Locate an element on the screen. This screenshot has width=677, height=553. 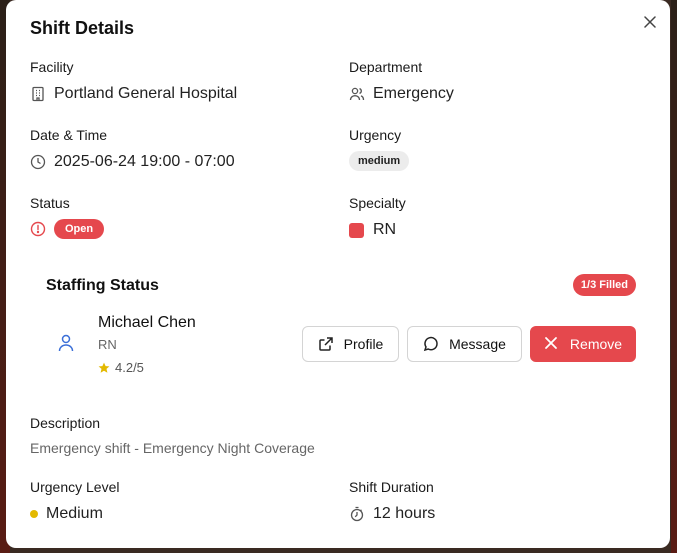
backdrop-right is located at coordinates (674, 276).